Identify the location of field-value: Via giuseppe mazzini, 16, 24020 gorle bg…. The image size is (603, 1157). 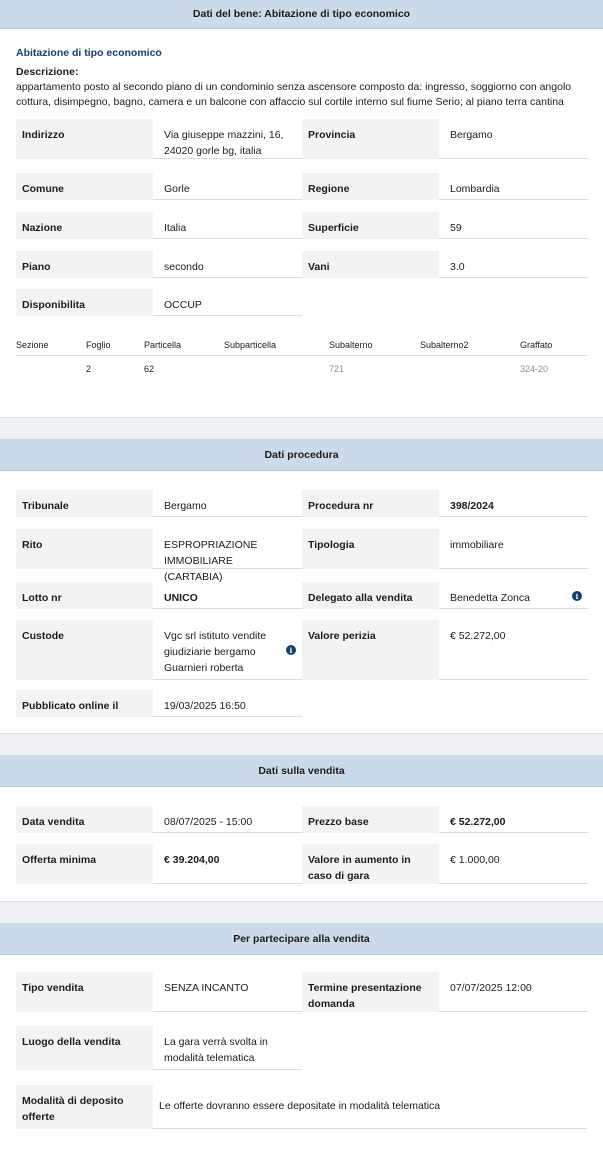
(227, 139).